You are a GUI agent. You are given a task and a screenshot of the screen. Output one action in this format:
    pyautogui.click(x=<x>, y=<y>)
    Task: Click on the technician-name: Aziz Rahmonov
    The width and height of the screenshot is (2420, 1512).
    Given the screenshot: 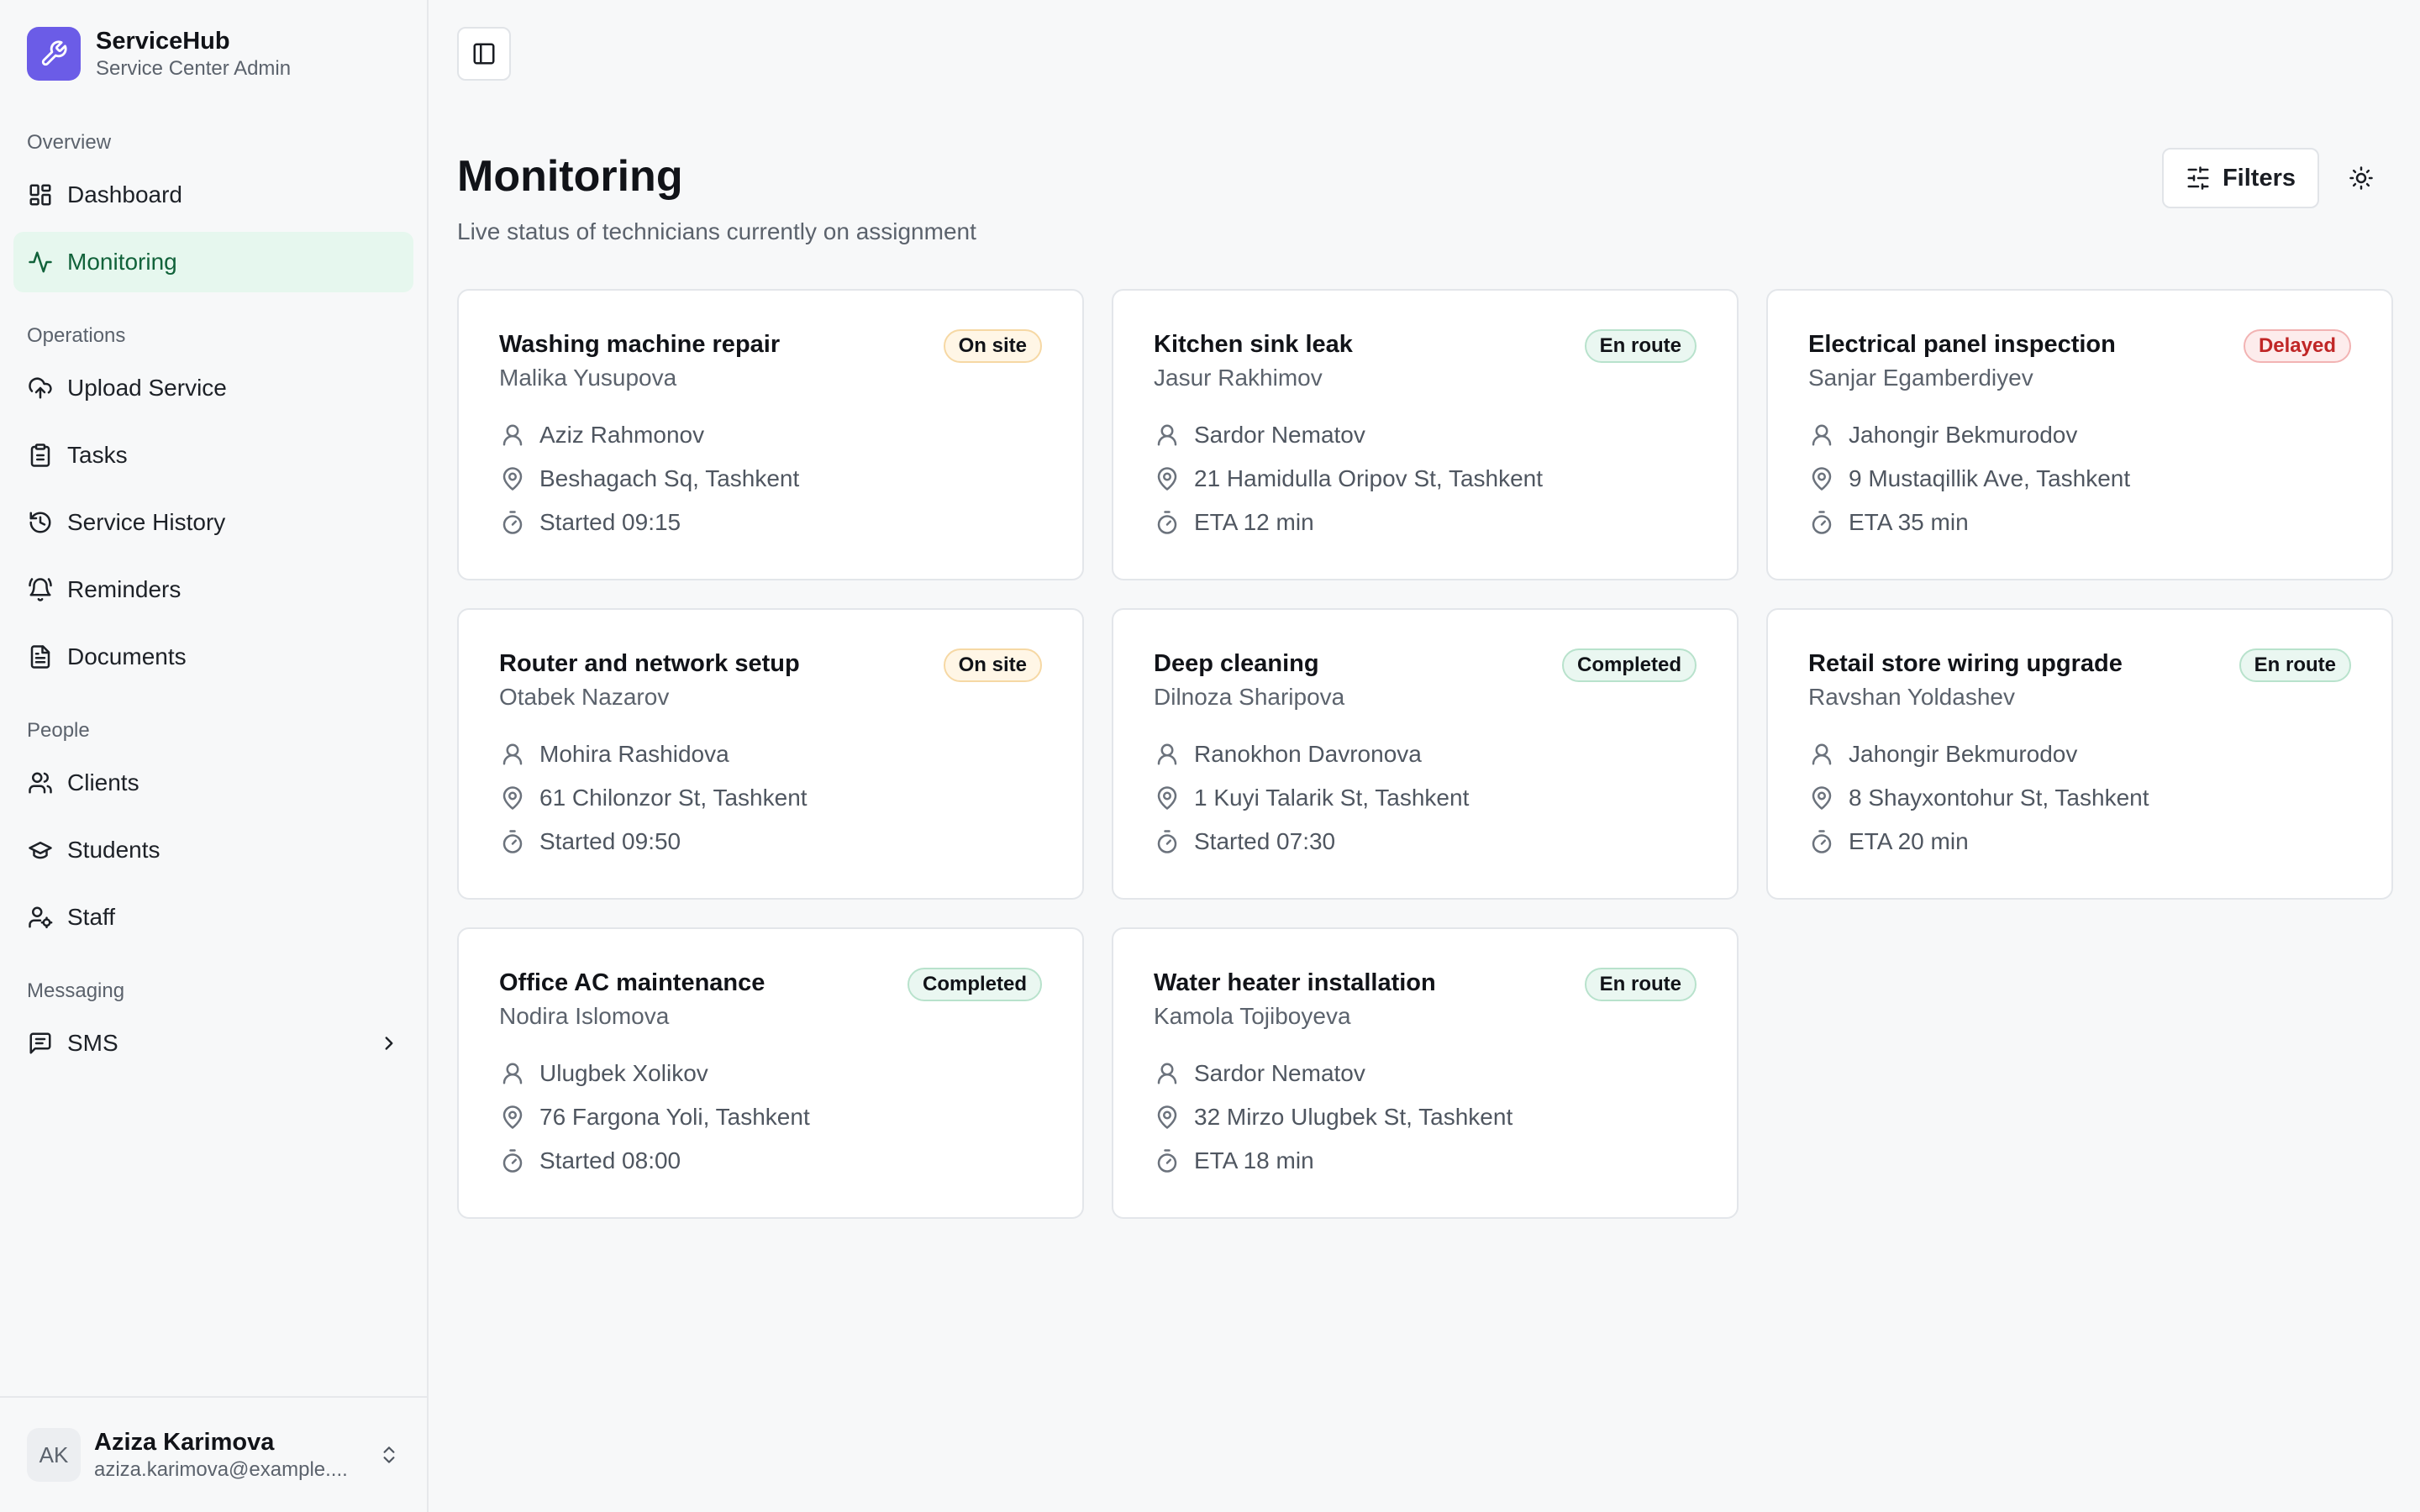 What is the action you would take?
    pyautogui.click(x=622, y=435)
    